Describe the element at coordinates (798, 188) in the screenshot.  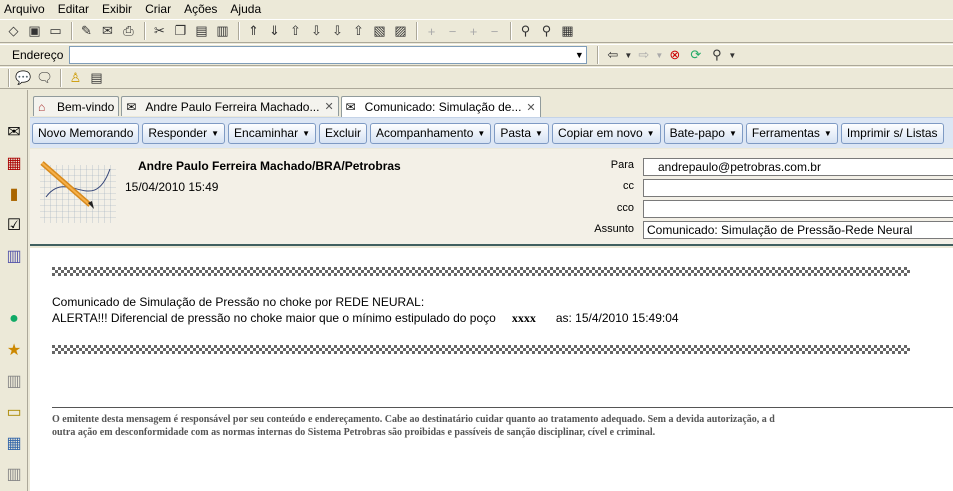
I see `cc-field` at that location.